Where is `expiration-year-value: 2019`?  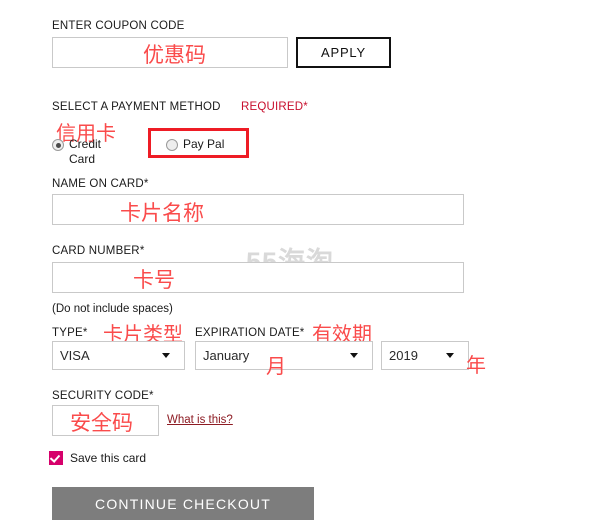 expiration-year-value: 2019 is located at coordinates (403, 355).